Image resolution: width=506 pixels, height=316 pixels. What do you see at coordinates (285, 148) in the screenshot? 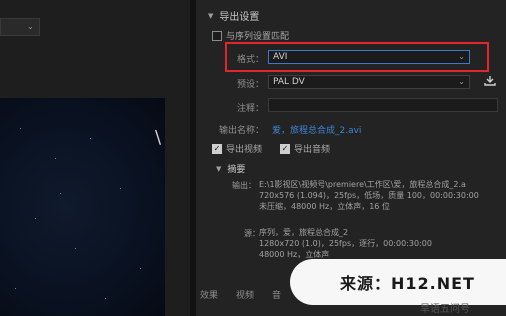
I see `export-audio-checkbox: ✓` at bounding box center [285, 148].